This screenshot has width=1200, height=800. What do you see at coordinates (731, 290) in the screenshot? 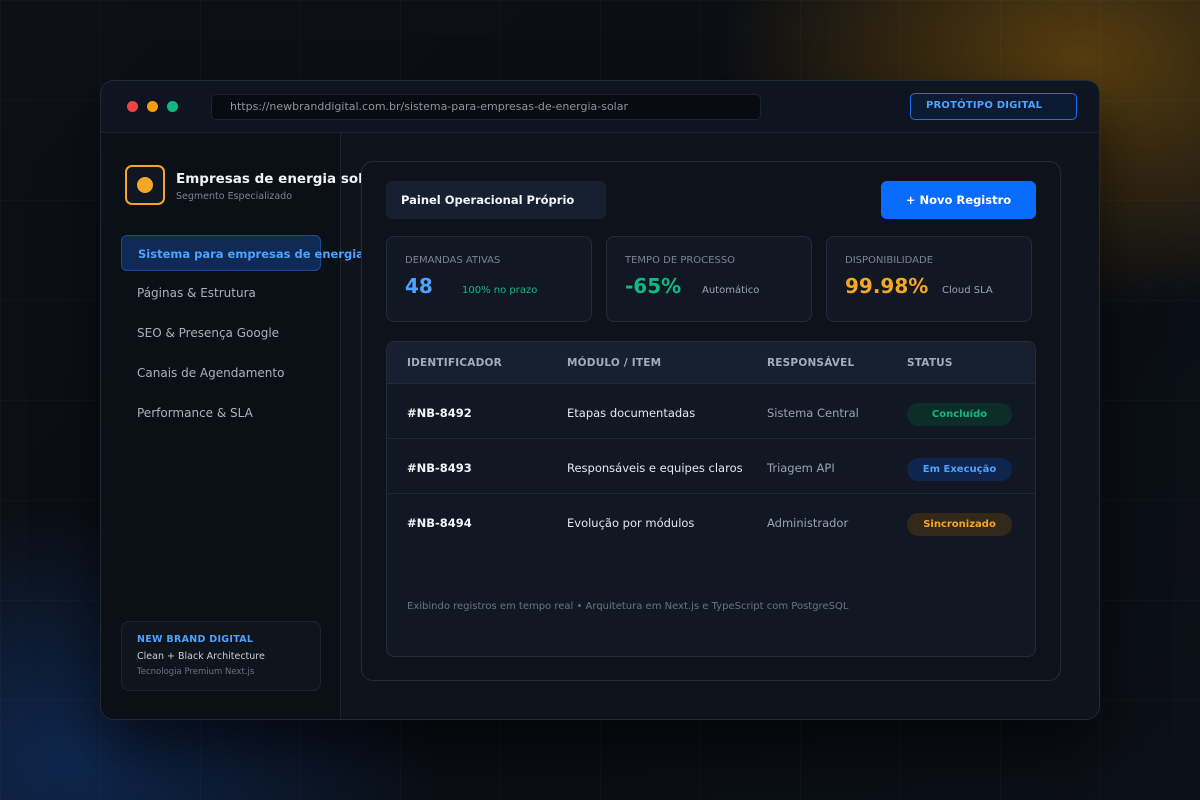
I see `stat-note: Automático` at bounding box center [731, 290].